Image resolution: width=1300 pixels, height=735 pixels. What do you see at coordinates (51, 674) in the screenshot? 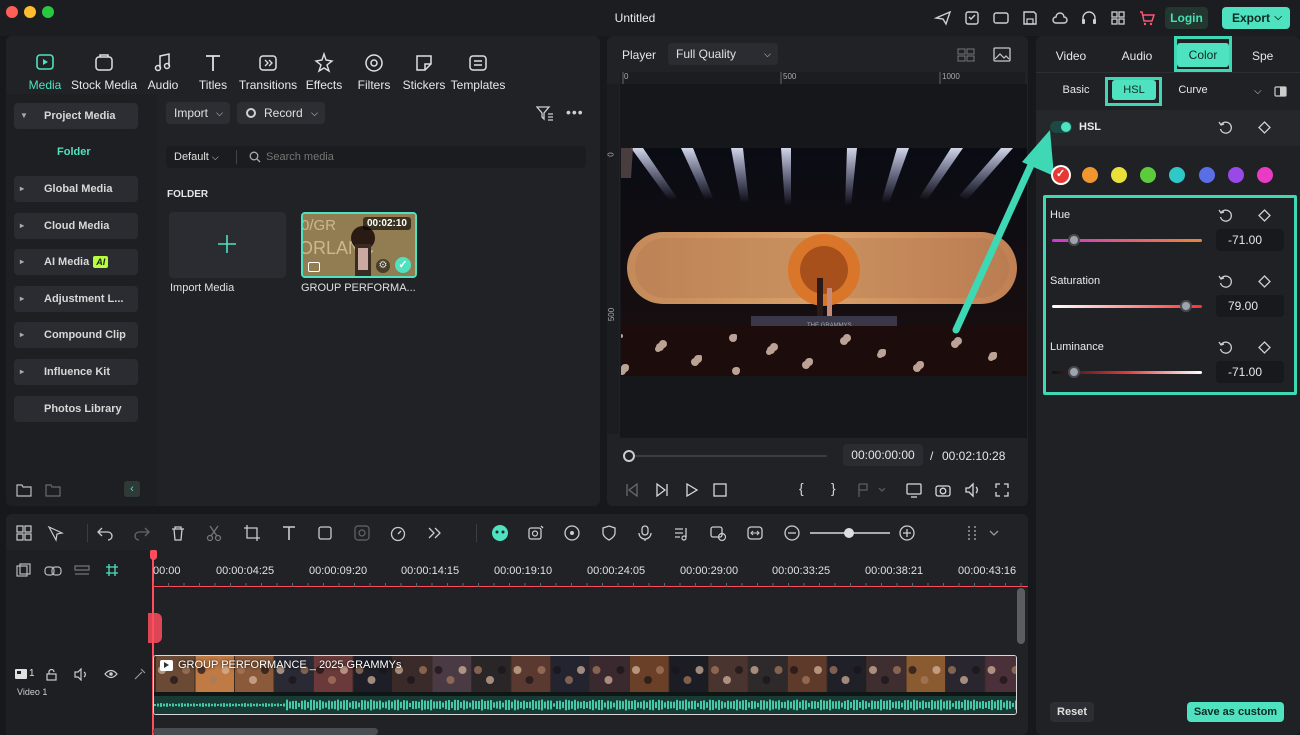
I see `lock-icon` at bounding box center [51, 674].